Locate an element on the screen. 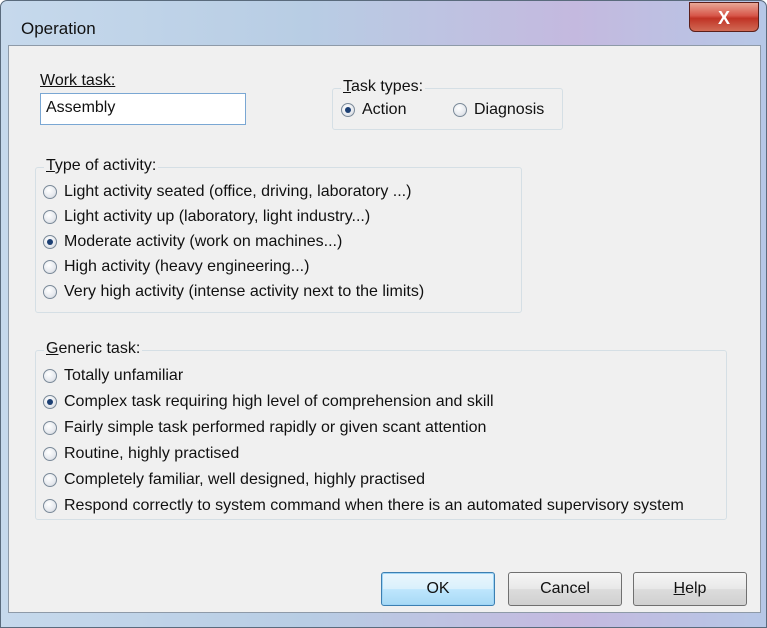 The width and height of the screenshot is (767, 628). help-button-label: Help is located at coordinates (690, 588).